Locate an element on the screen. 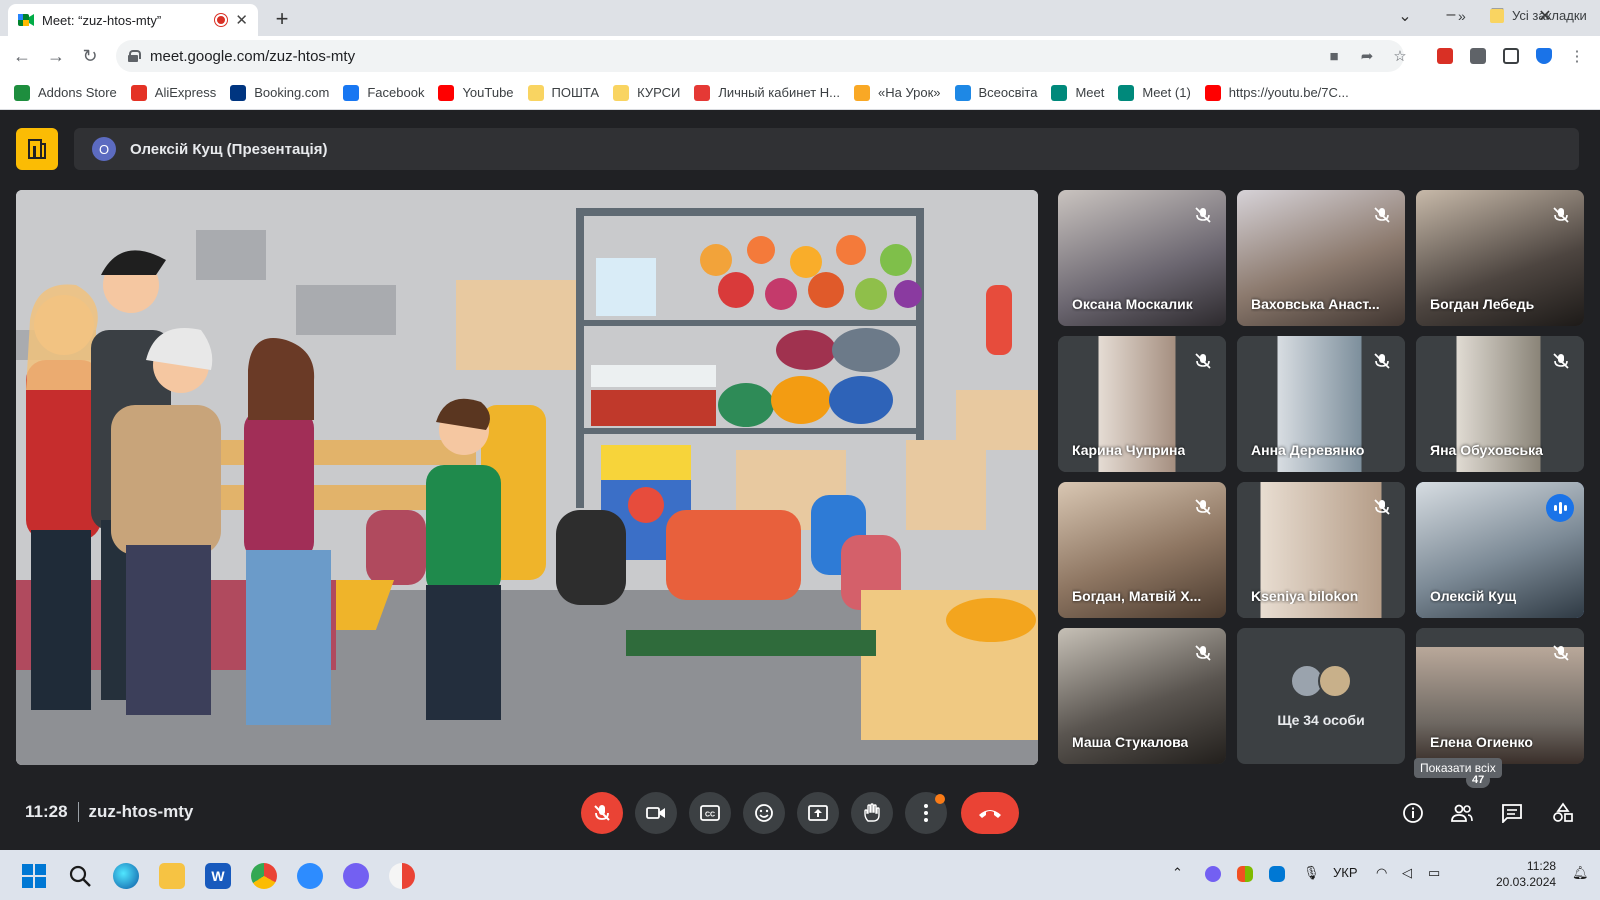  edge-browser-icon is located at coordinates (126, 876).